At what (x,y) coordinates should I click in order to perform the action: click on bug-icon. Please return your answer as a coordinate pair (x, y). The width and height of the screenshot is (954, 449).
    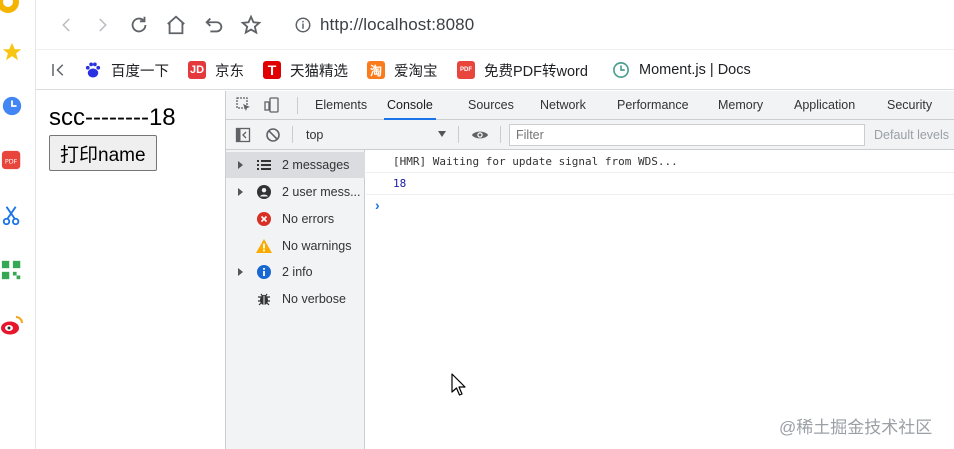
    Looking at the image, I should click on (264, 299).